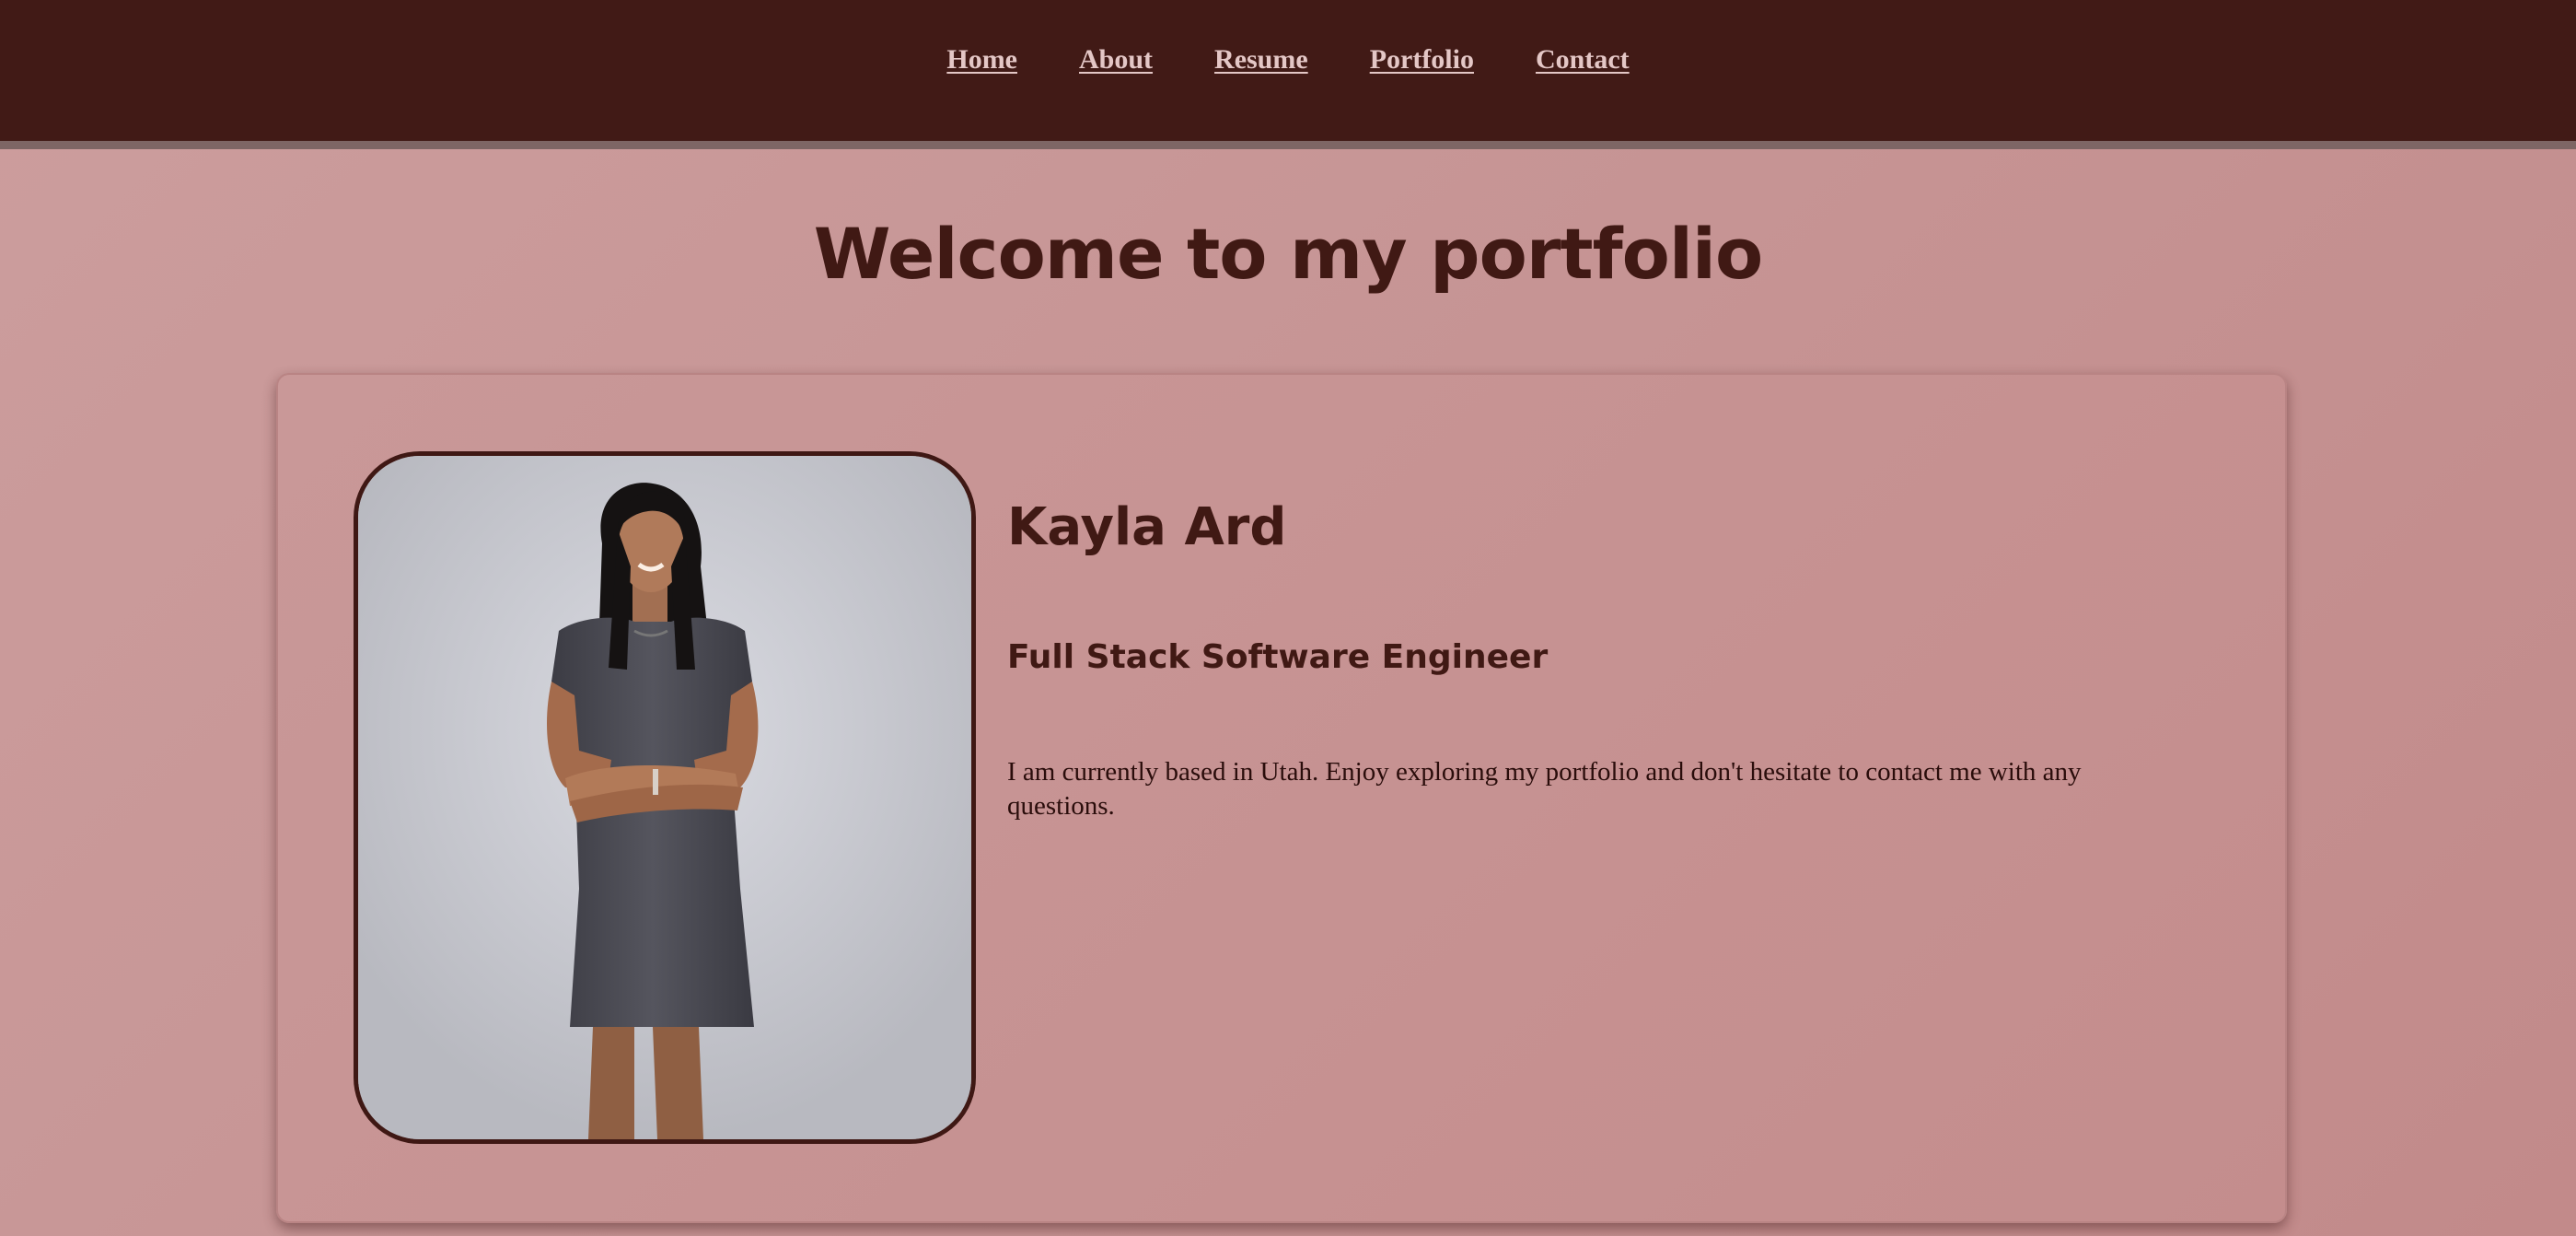 This screenshot has width=2576, height=1236. Describe the element at coordinates (1288, 254) in the screenshot. I see `page-title: Welcome to my portfolio` at that location.